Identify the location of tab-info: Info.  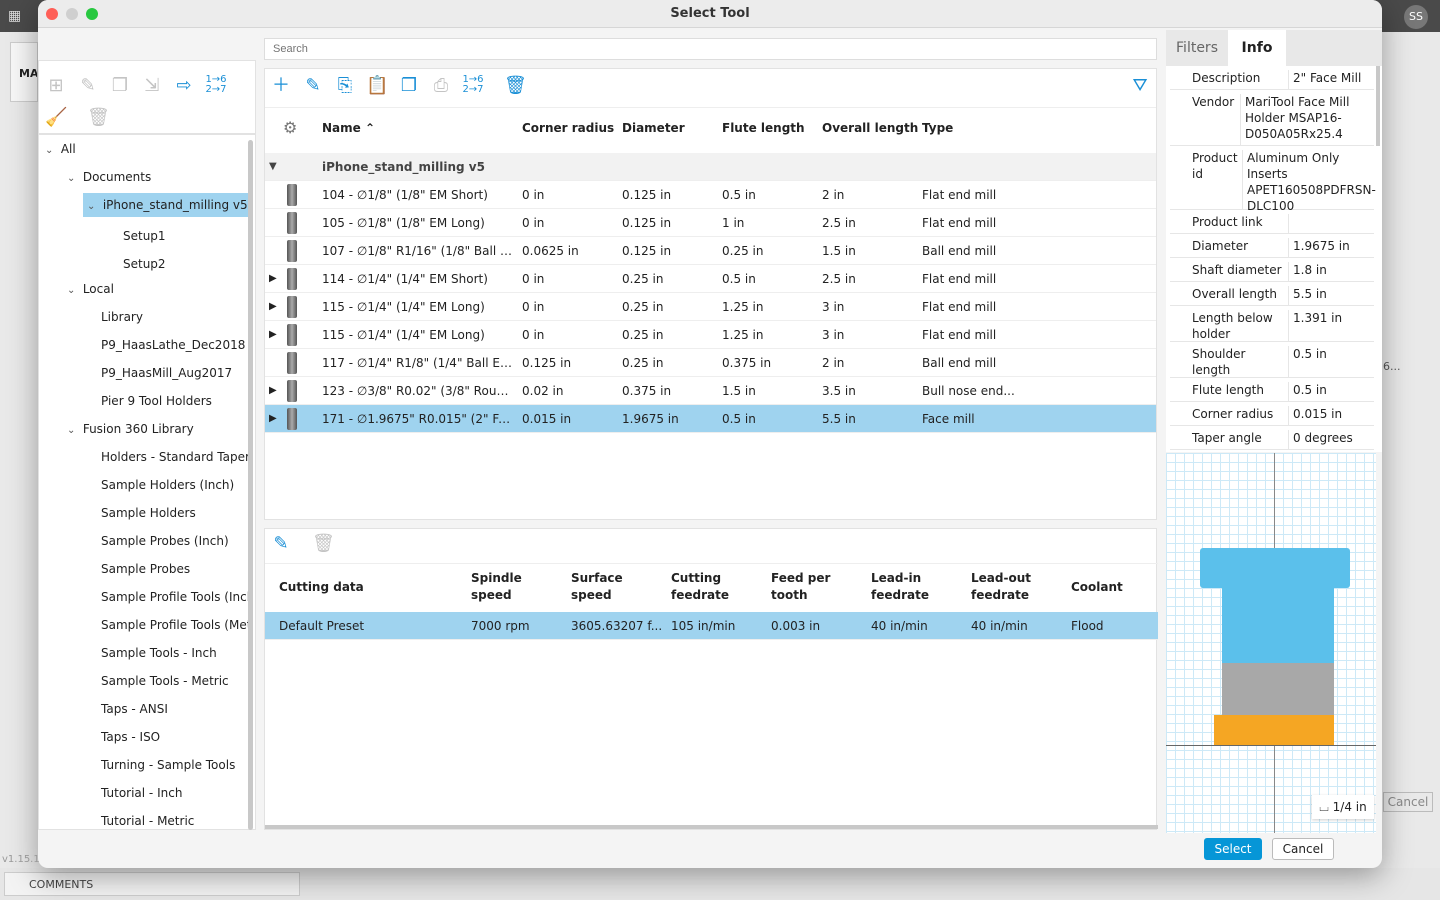
(1257, 48).